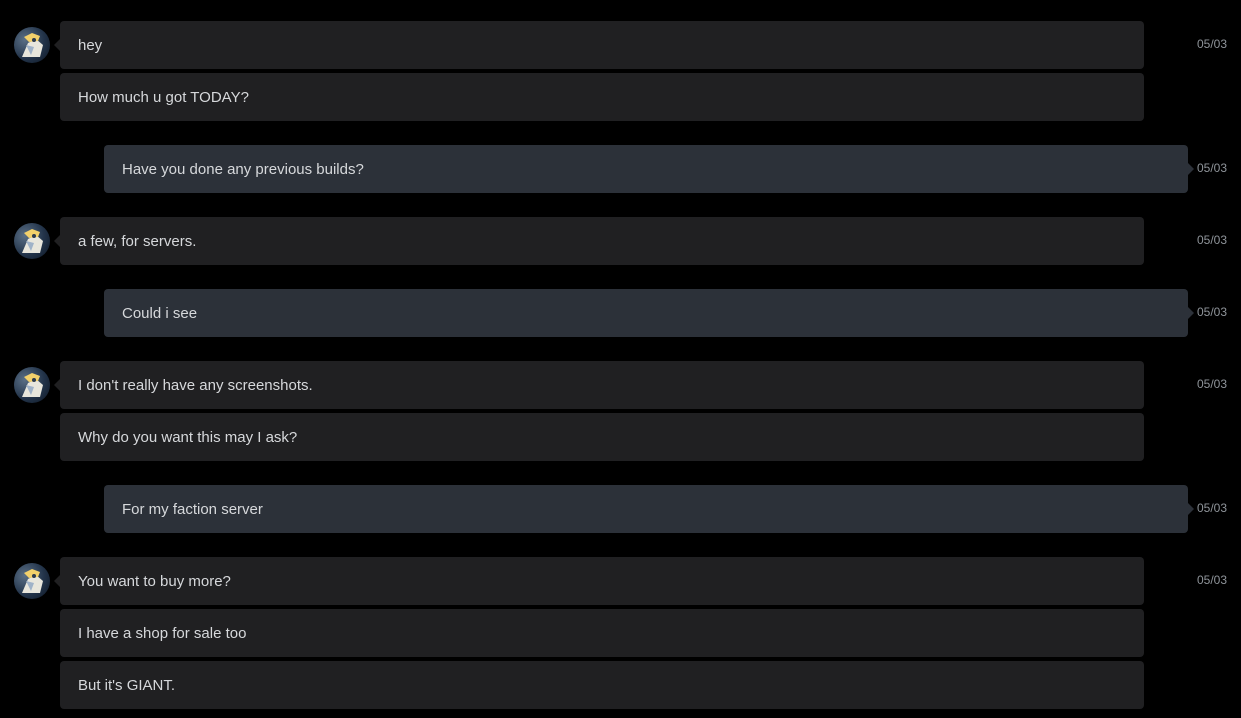  What do you see at coordinates (90, 45) in the screenshot?
I see `message-text: hey` at bounding box center [90, 45].